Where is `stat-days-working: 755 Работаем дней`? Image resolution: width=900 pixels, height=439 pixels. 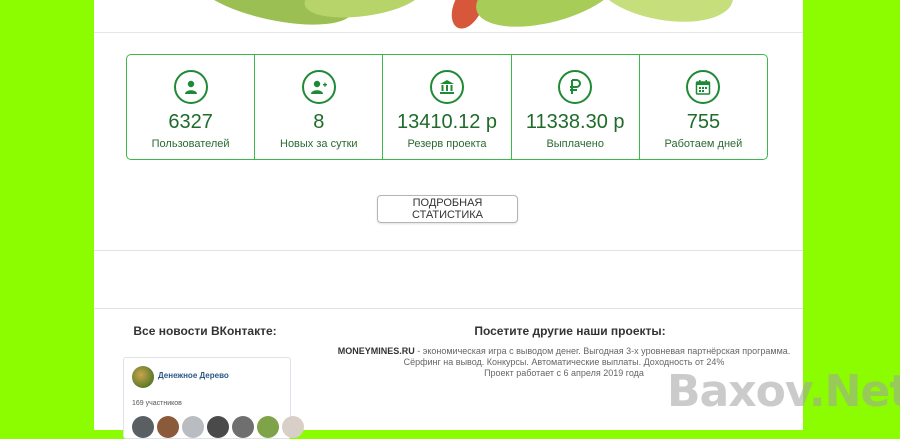 stat-days-working: 755 Работаем дней is located at coordinates (703, 107).